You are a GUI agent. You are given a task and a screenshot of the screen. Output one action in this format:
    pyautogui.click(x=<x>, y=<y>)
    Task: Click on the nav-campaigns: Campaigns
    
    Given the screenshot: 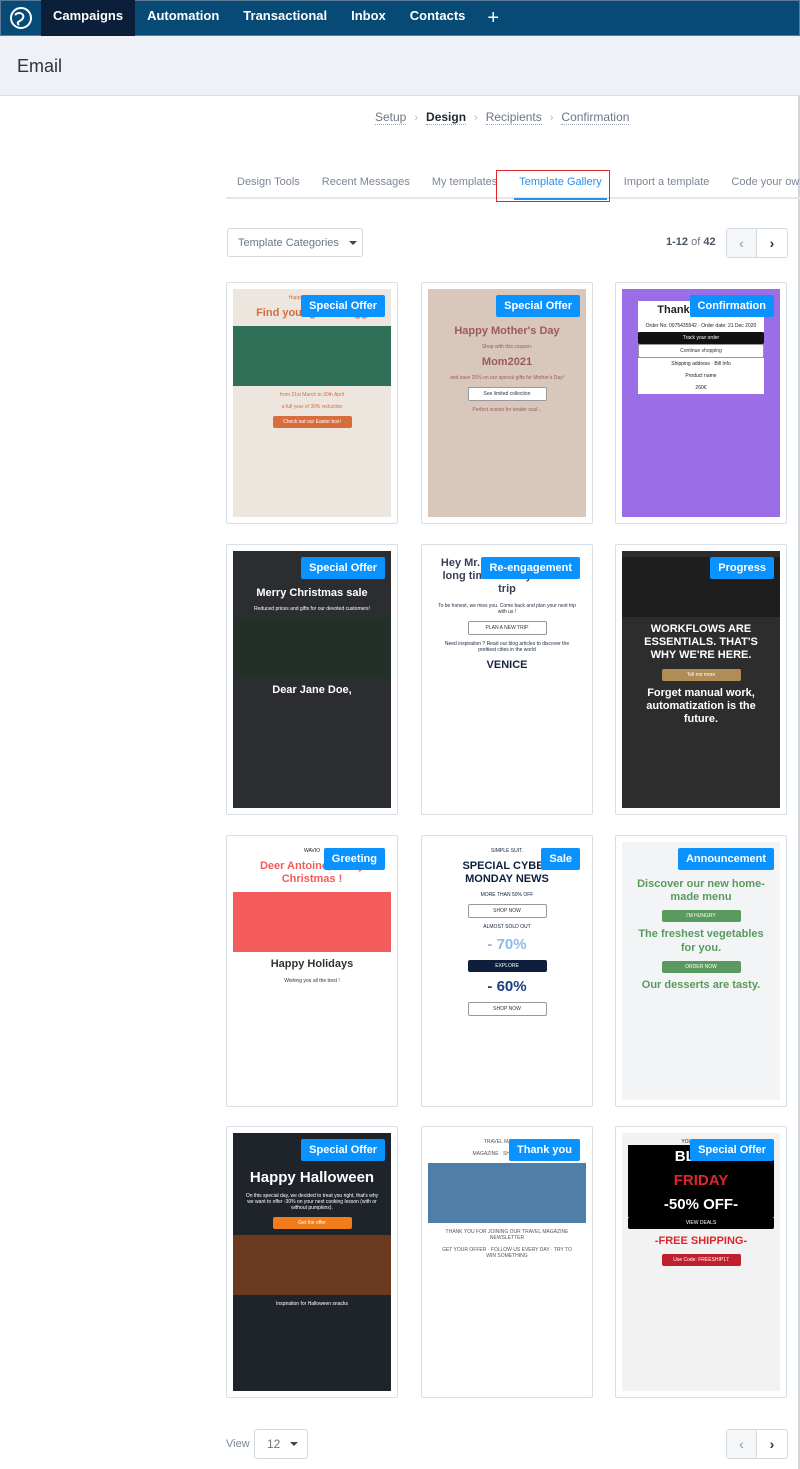 What is the action you would take?
    pyautogui.click(x=88, y=18)
    